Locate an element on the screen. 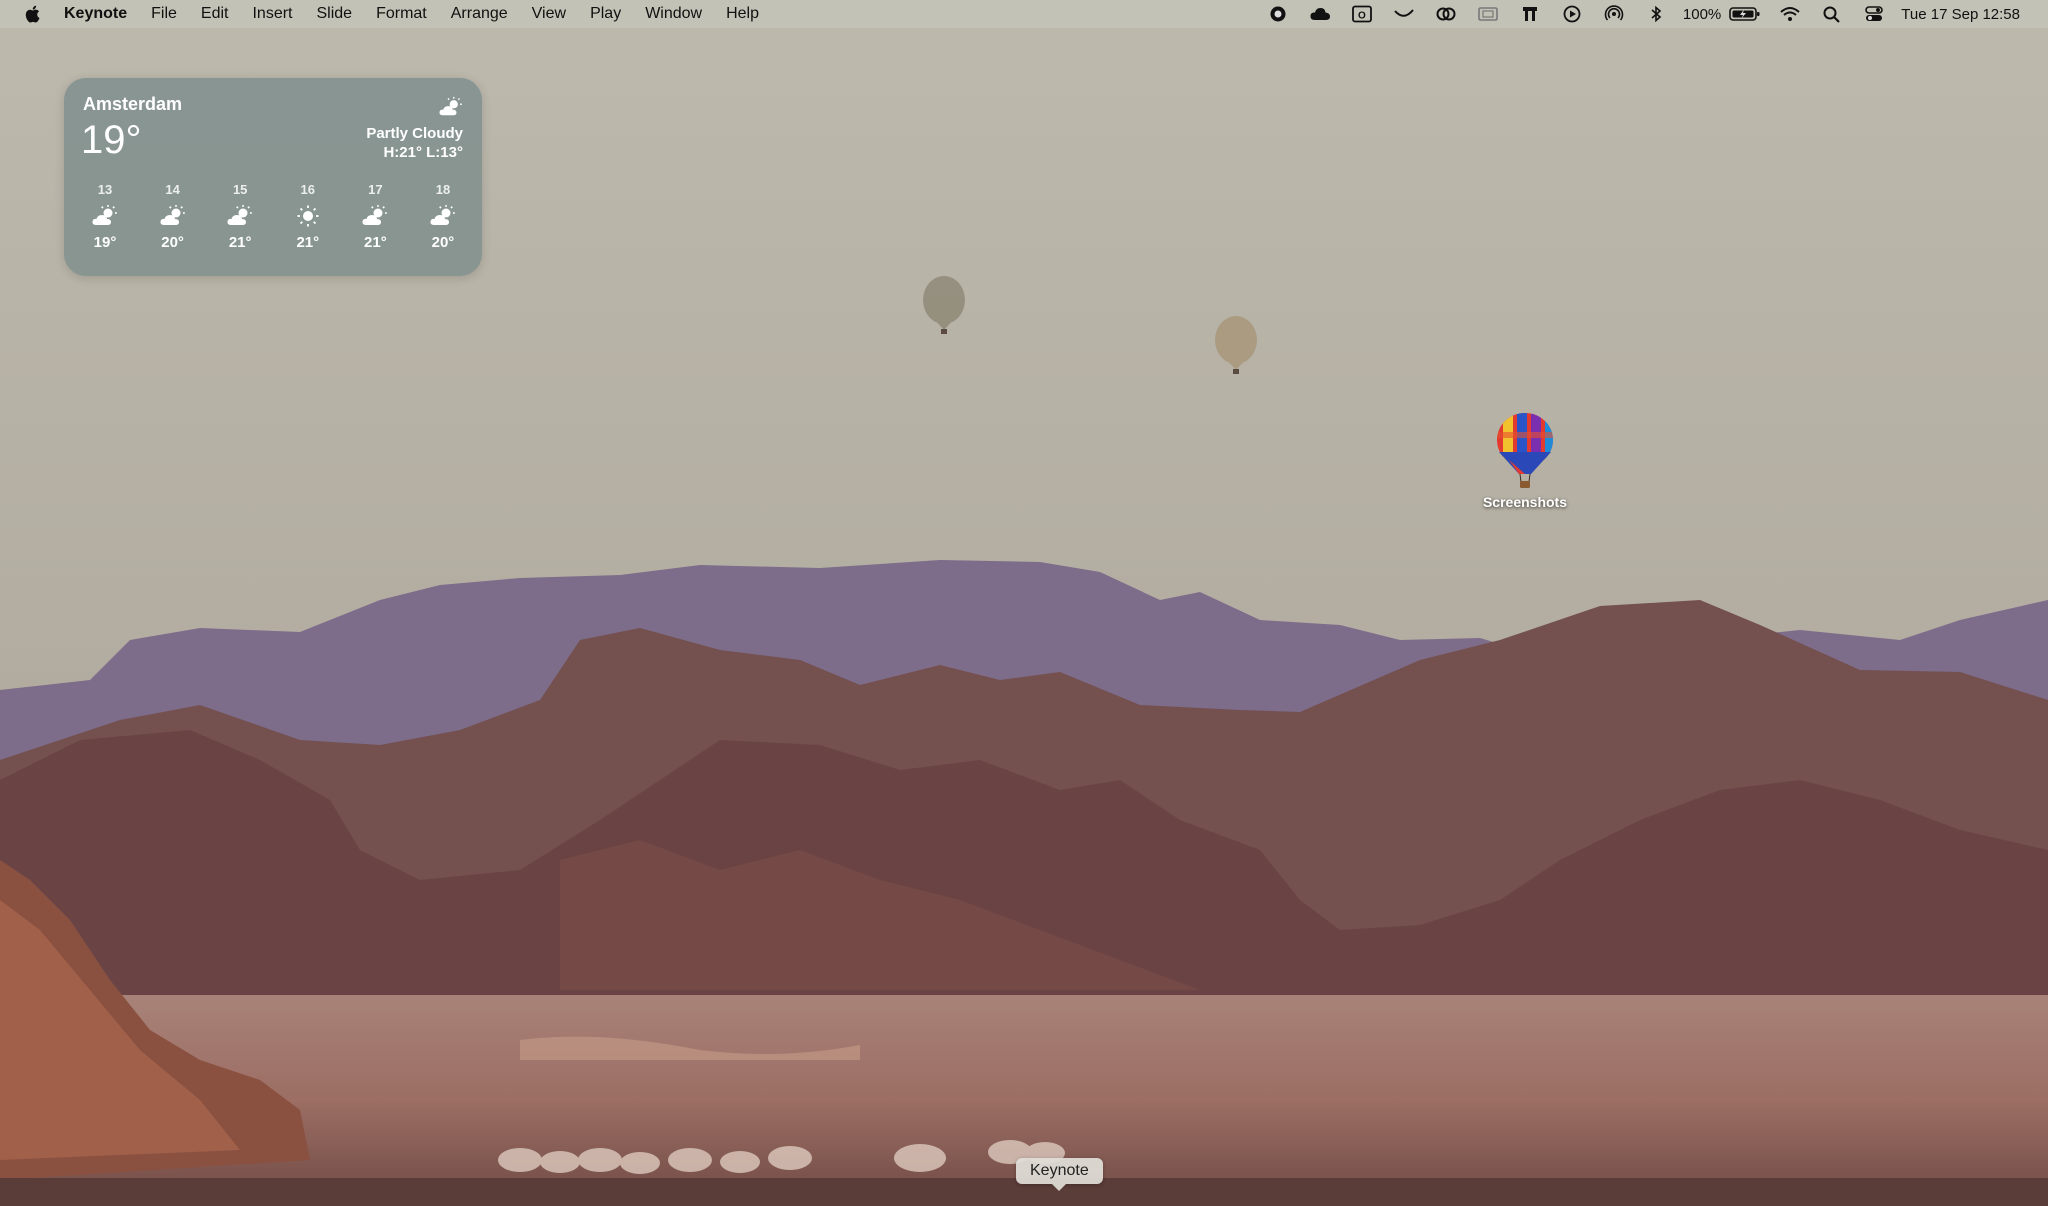 This screenshot has width=2048, height=1206. airdrop-icon is located at coordinates (1614, 14).